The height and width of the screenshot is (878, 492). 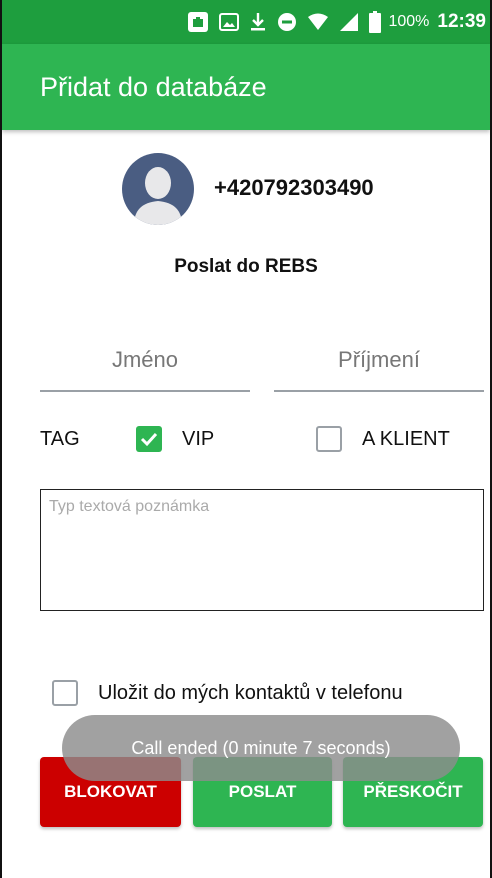 I want to click on a-klient-checkbox, so click(x=329, y=439).